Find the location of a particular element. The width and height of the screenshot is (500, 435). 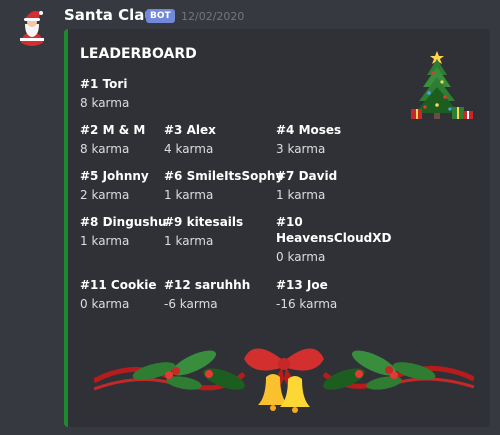

entry-karma: 8 karma is located at coordinates (105, 103).